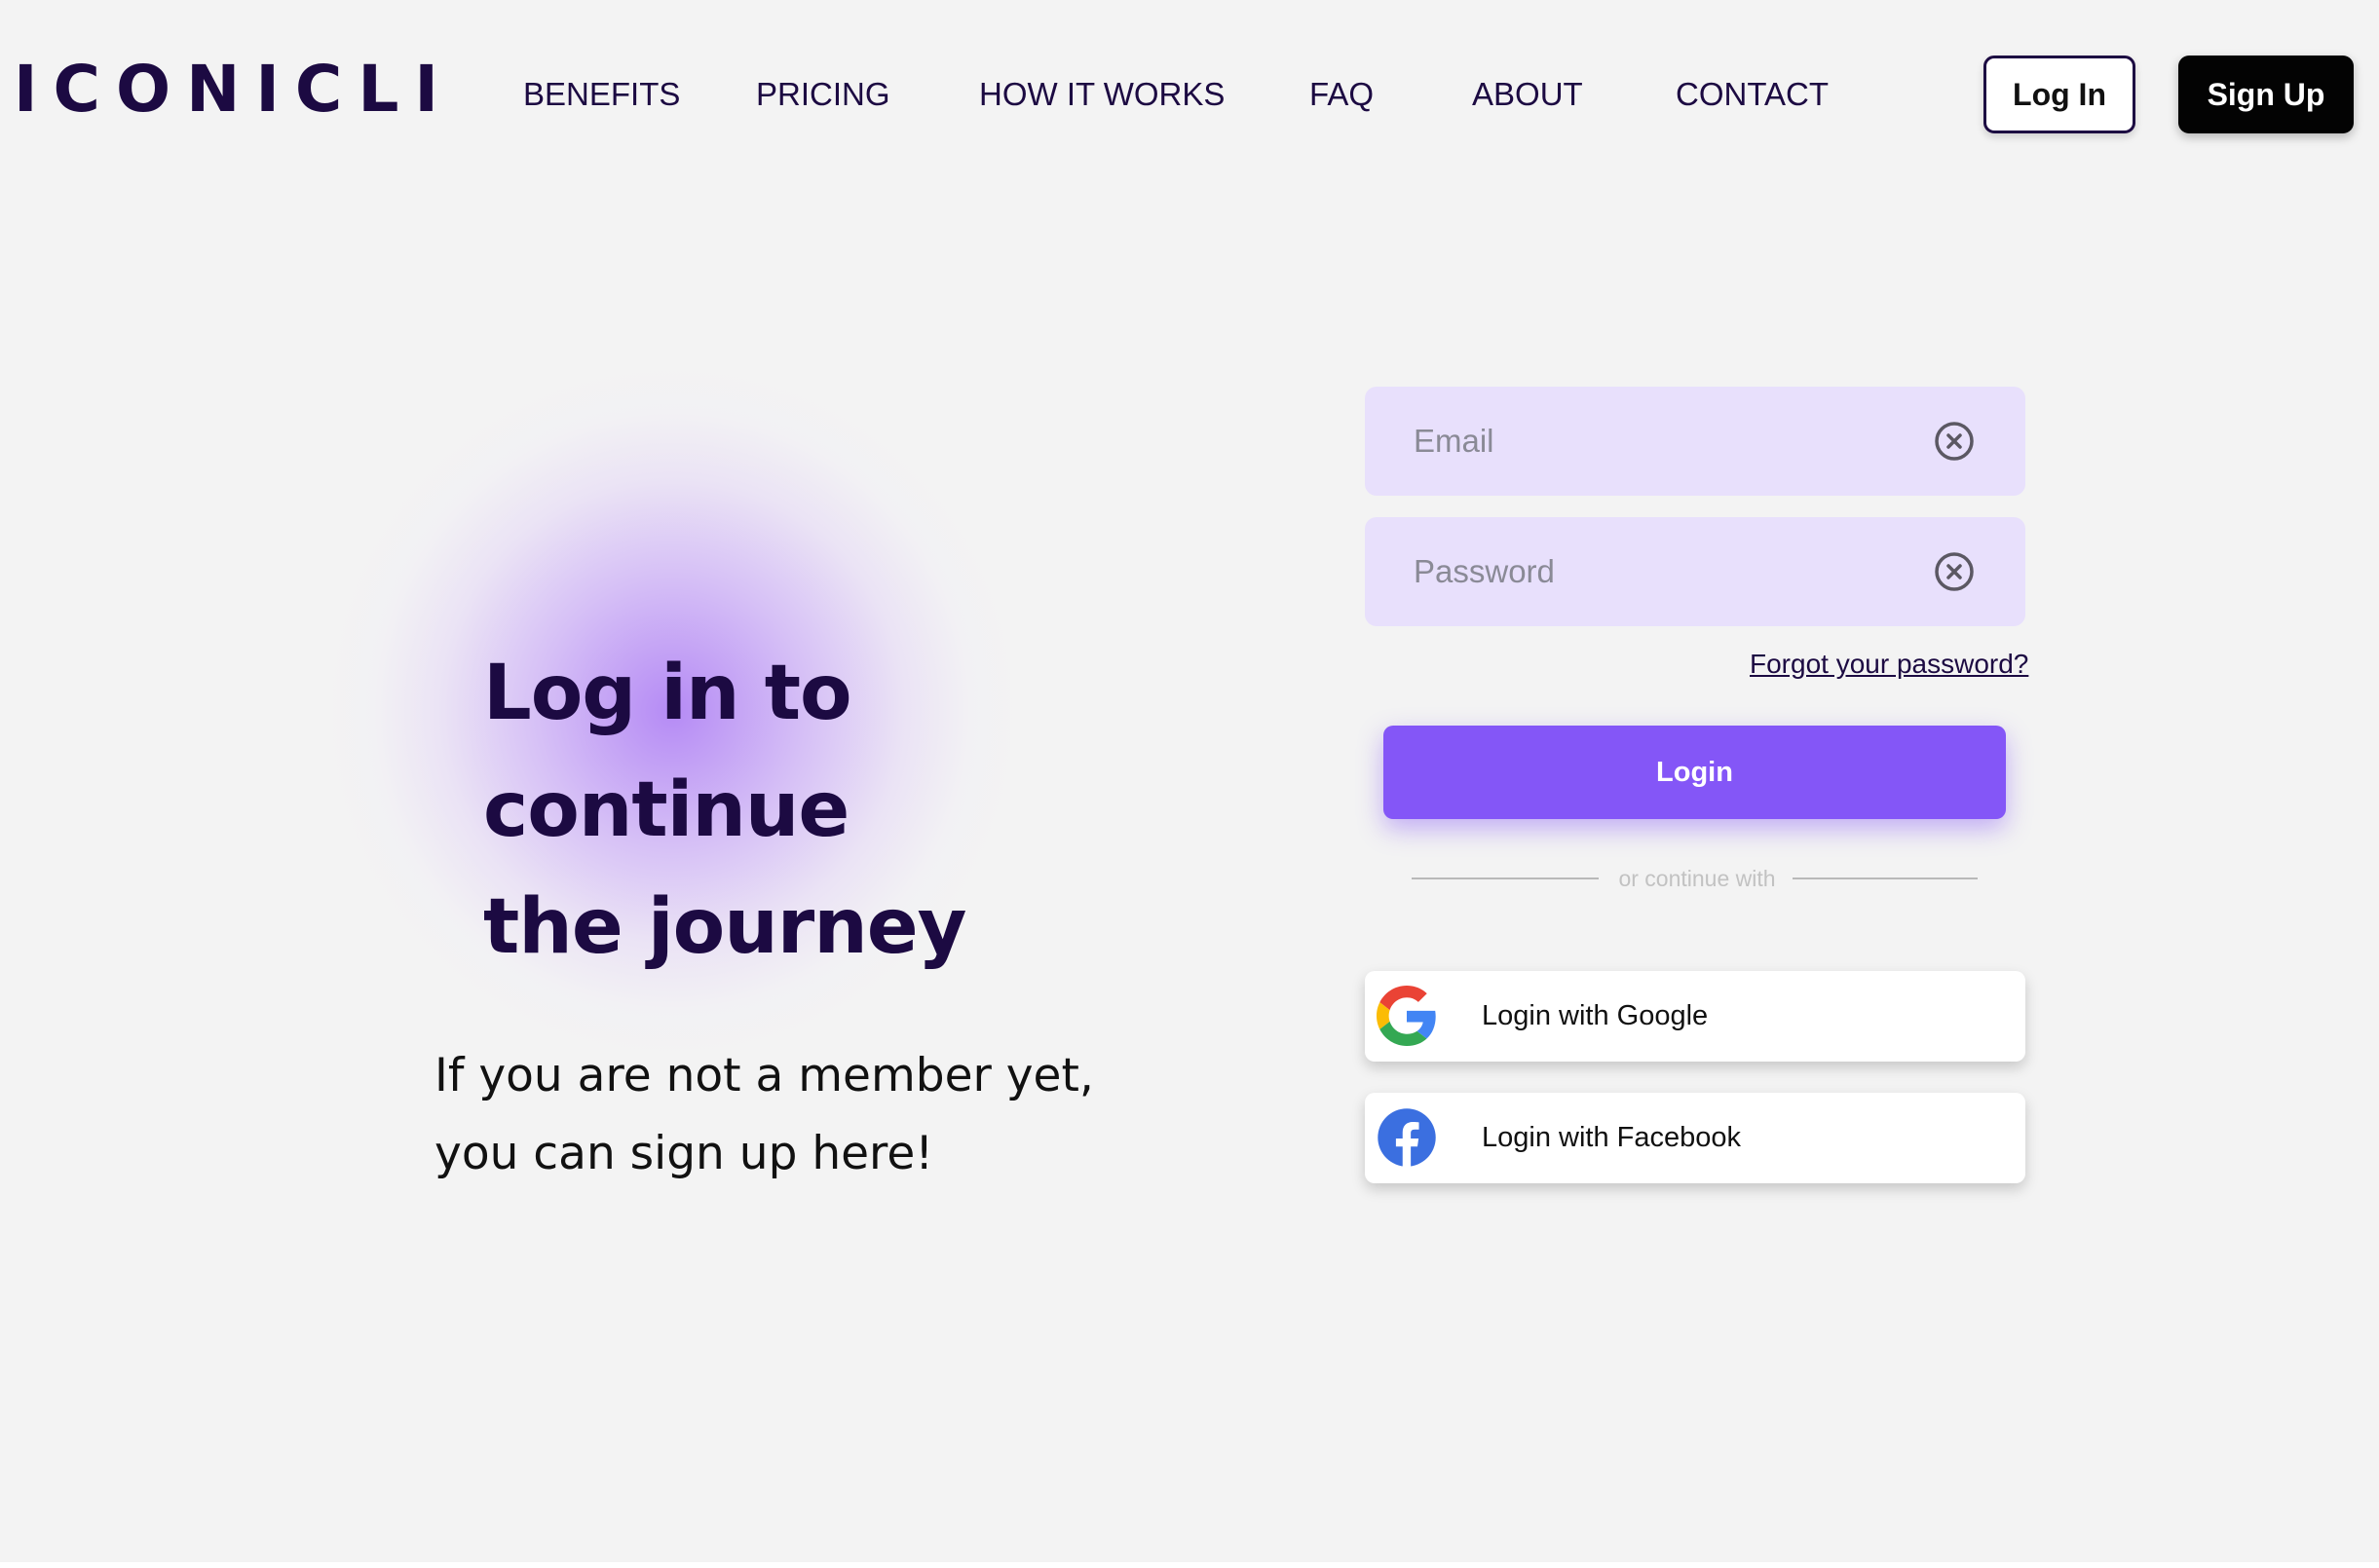 The width and height of the screenshot is (2379, 1568). Describe the element at coordinates (1102, 94) in the screenshot. I see `nav-link-how-it-works: HOW IT WORKS` at that location.